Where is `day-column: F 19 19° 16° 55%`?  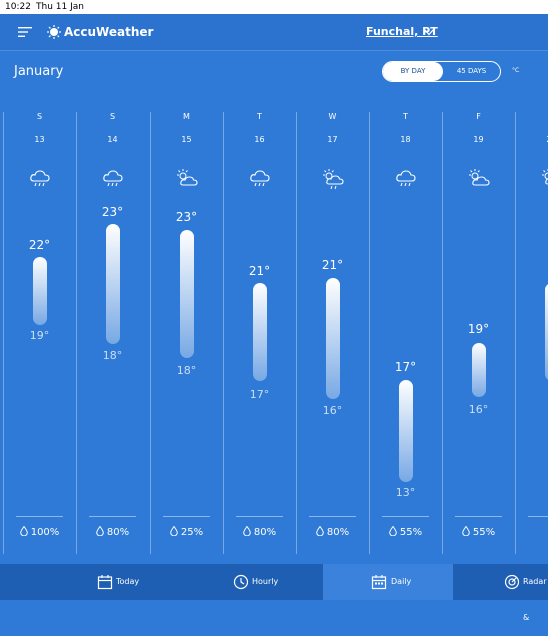
day-column: F 19 19° 16° 55% is located at coordinates (478, 332).